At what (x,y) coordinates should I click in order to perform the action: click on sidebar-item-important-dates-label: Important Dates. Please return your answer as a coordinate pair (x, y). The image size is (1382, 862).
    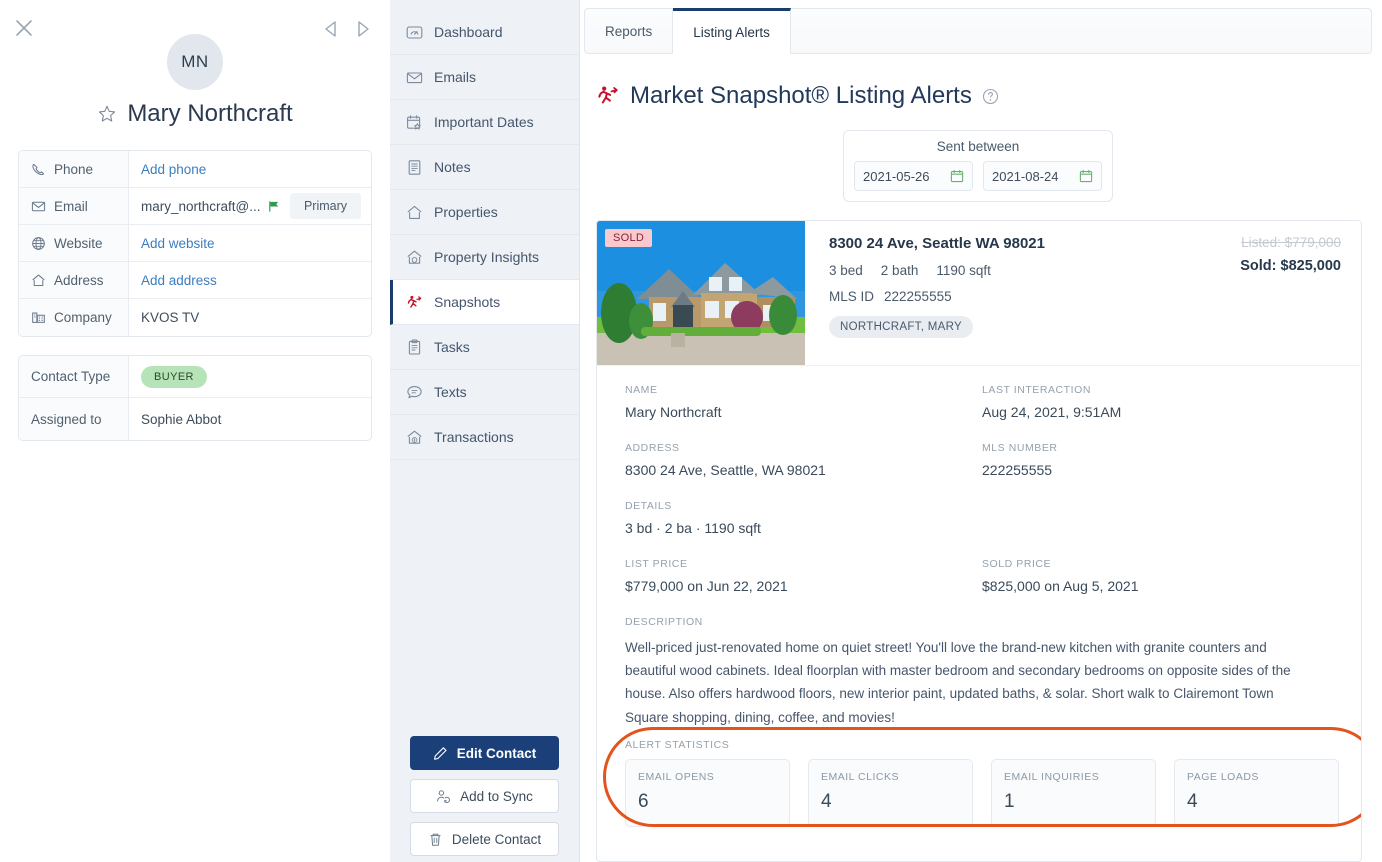
    Looking at the image, I should click on (484, 122).